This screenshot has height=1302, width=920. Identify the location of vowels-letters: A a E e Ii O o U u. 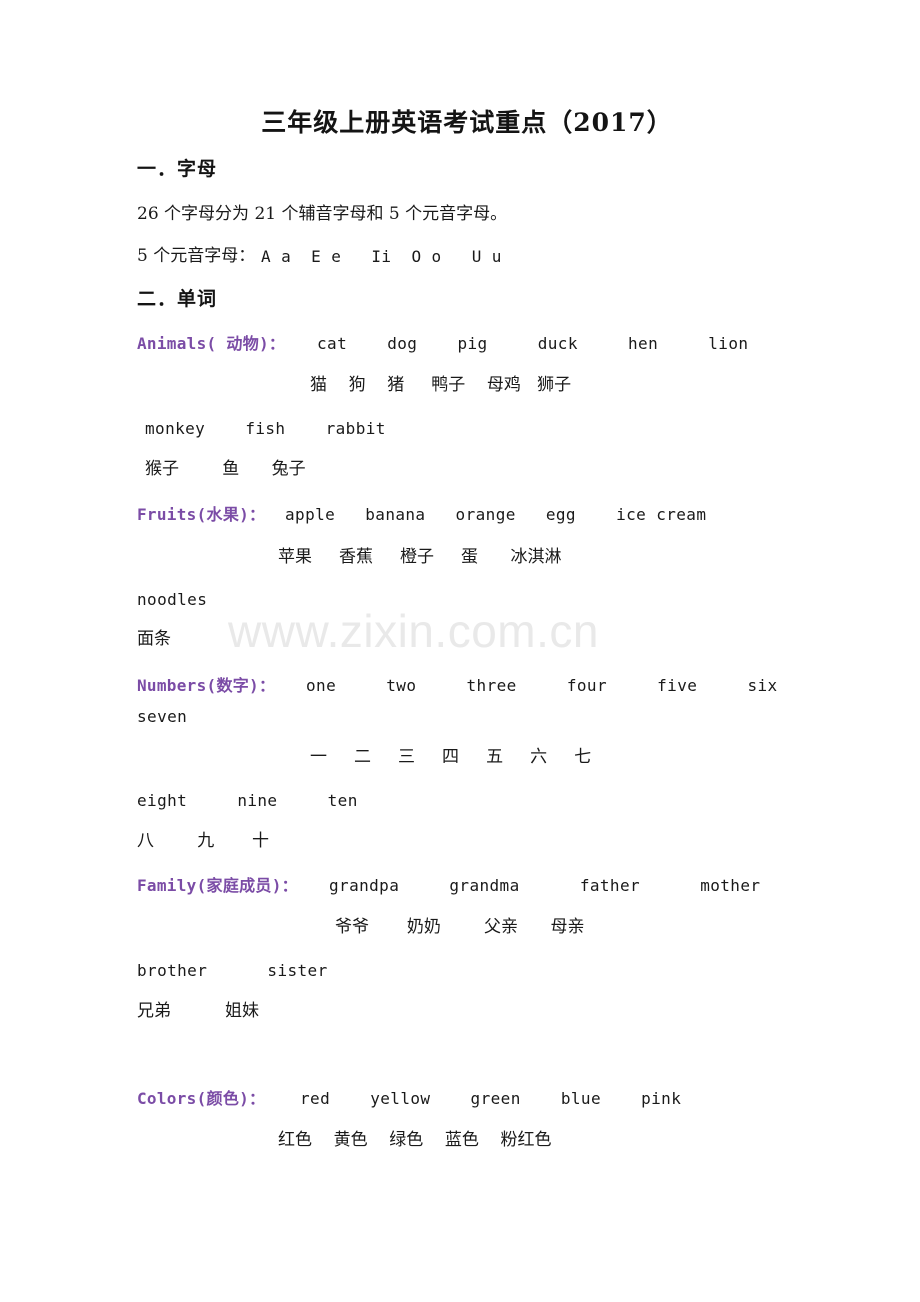
(381, 256).